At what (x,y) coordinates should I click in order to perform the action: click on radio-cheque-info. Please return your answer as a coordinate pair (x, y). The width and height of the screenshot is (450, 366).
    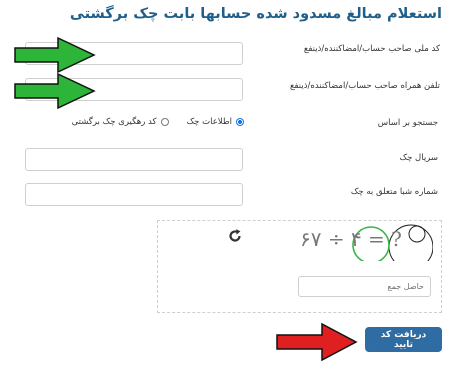
    Looking at the image, I should click on (240, 122).